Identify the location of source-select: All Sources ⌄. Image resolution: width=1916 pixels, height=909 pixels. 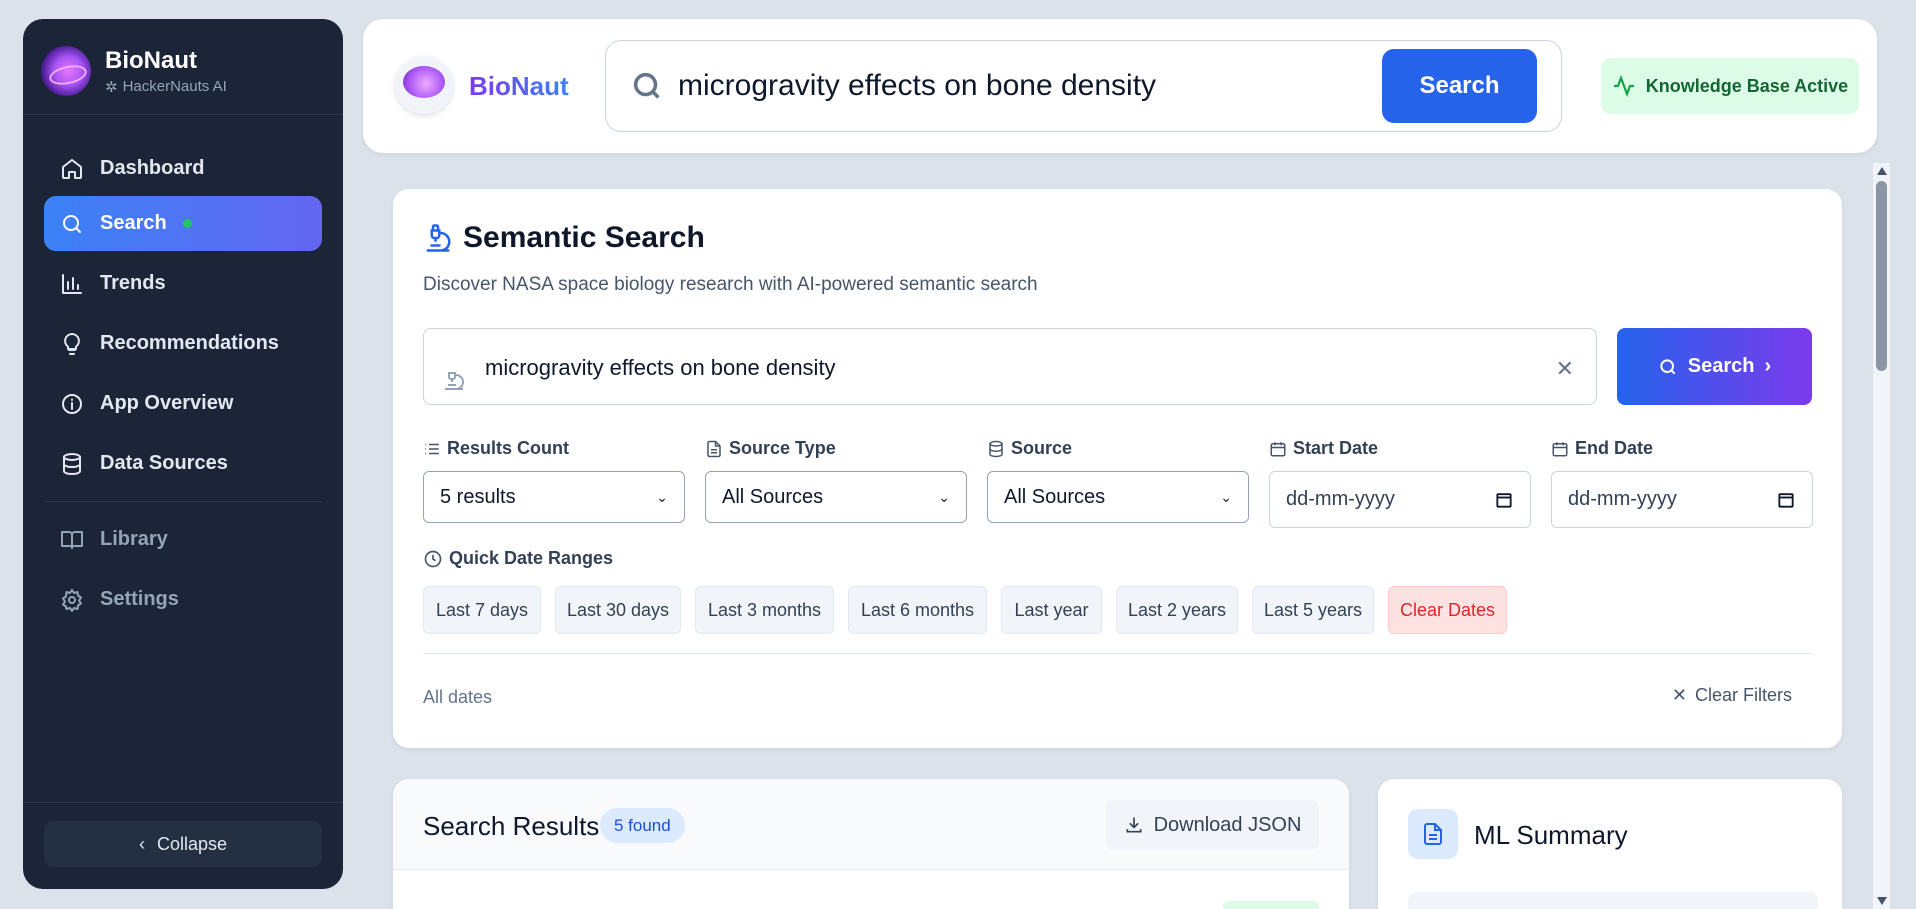
(1118, 497).